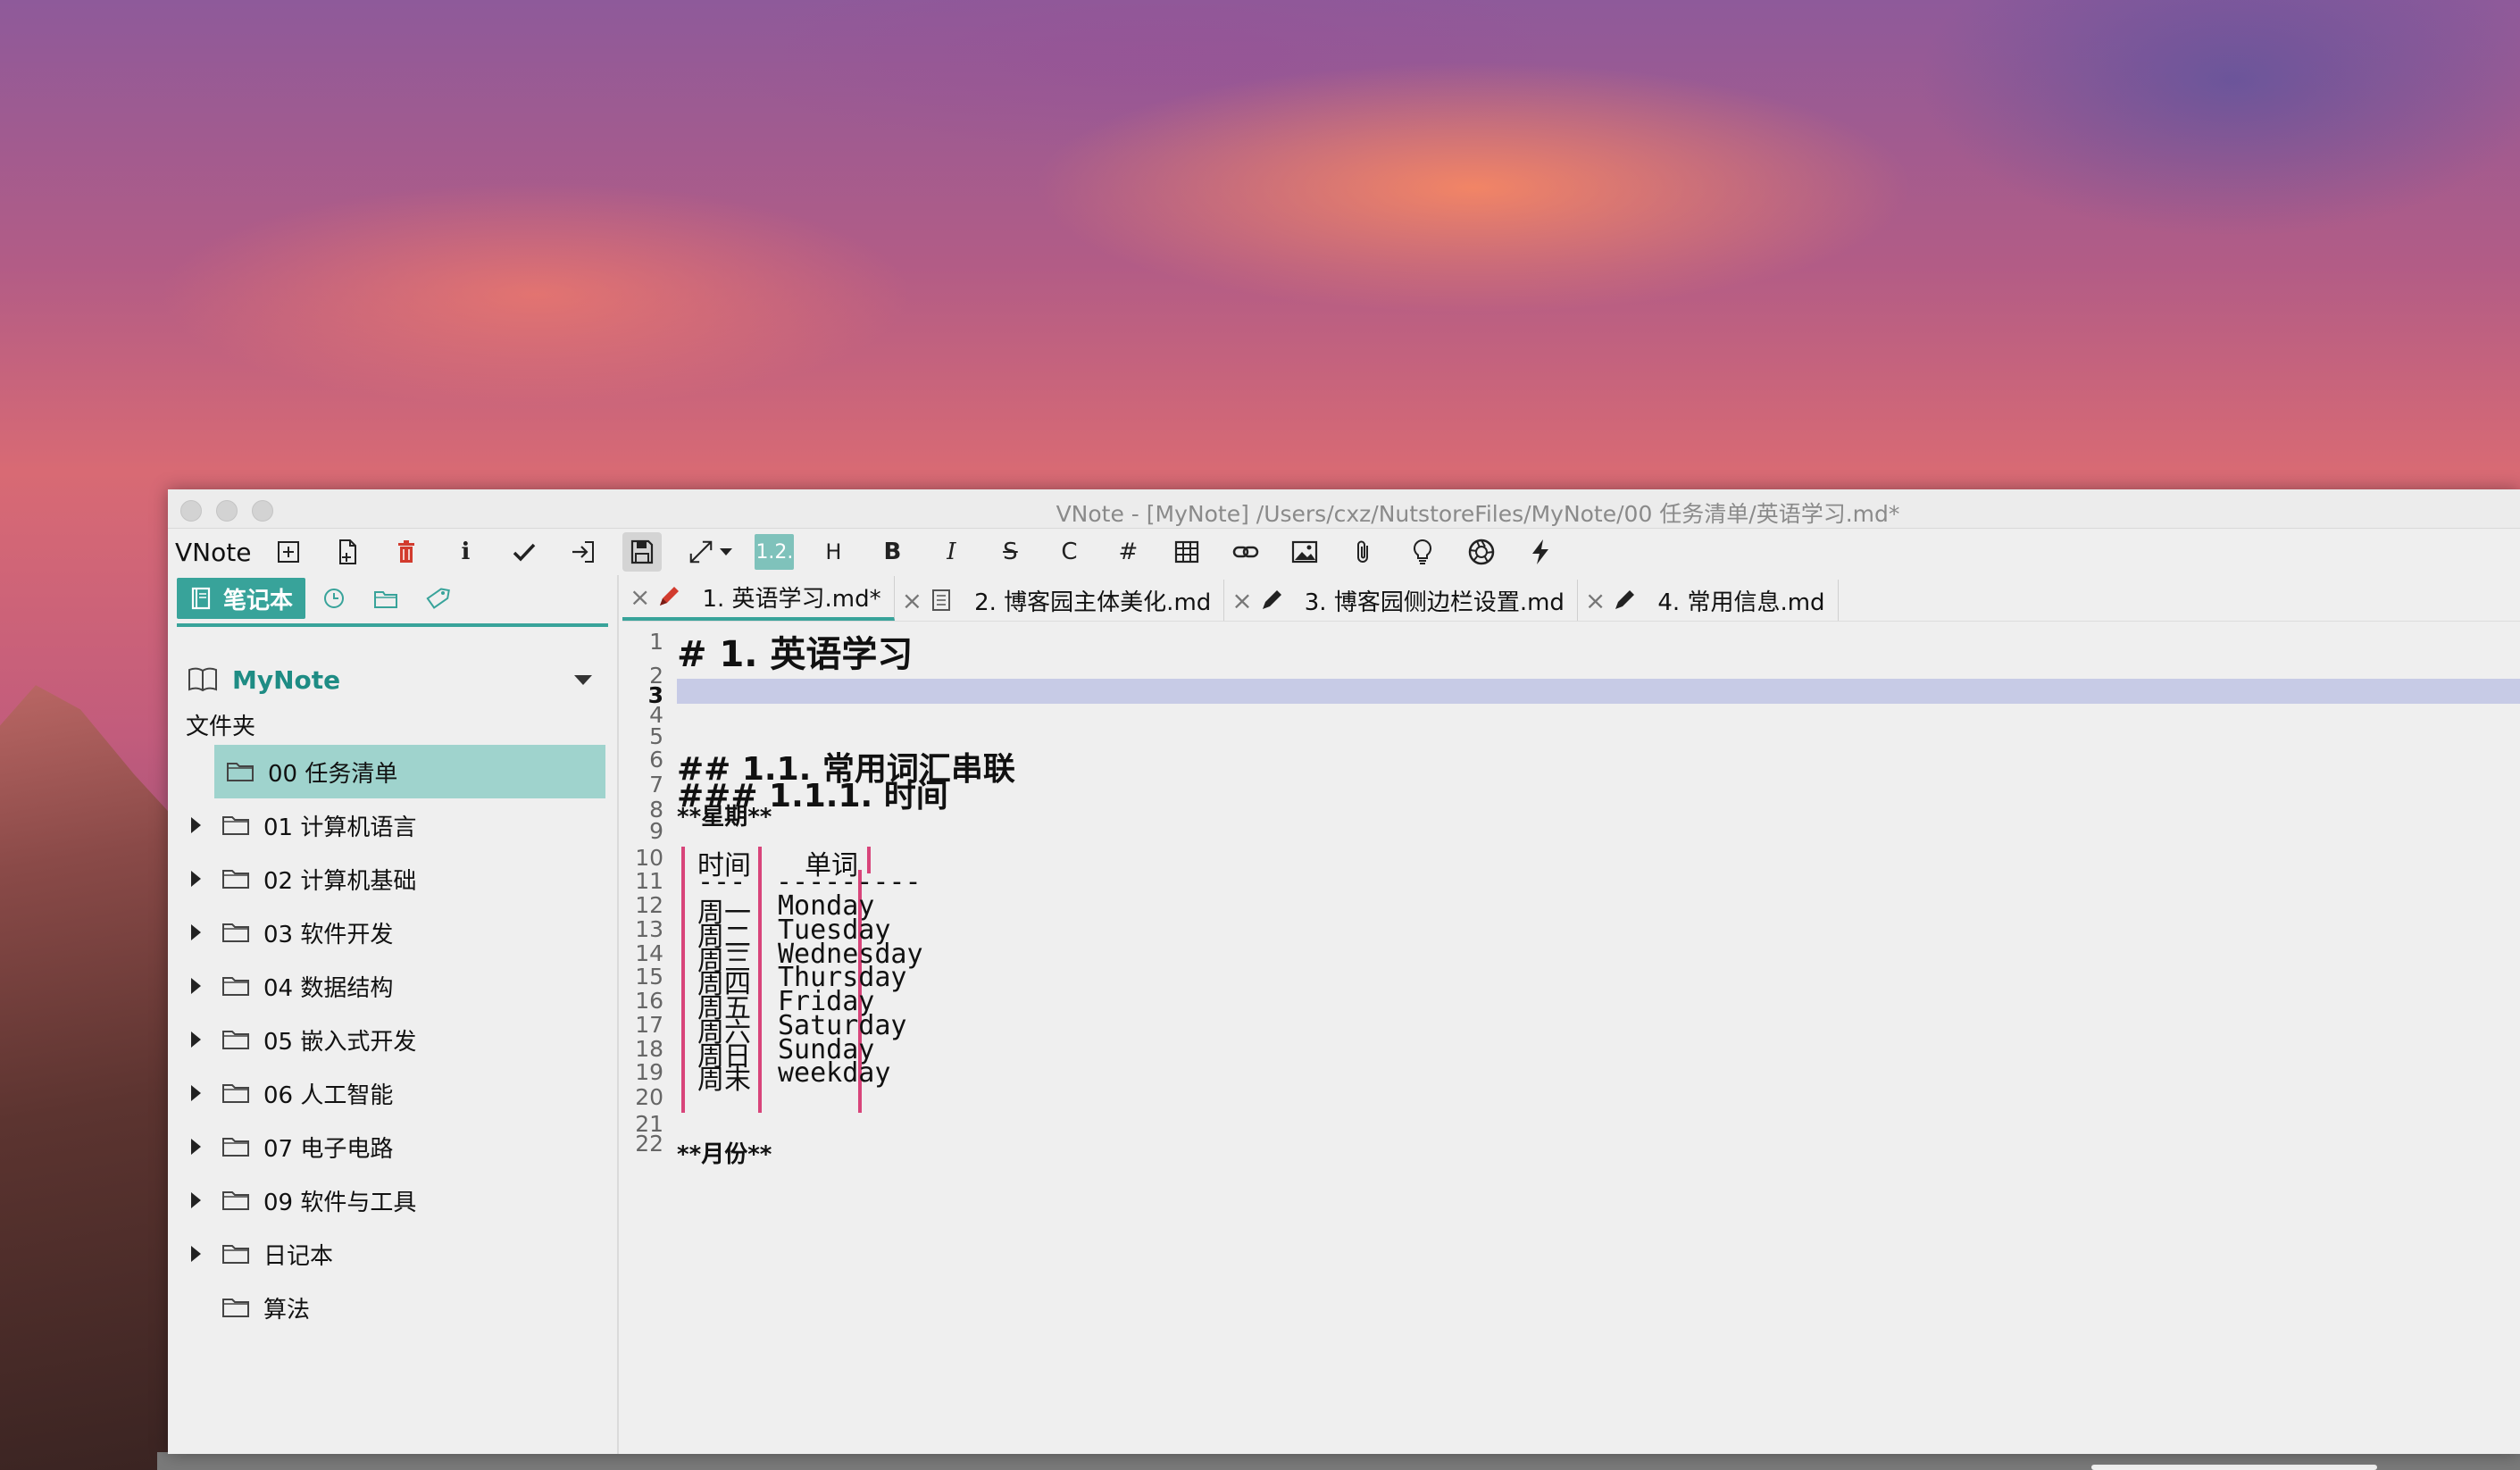  What do you see at coordinates (1060, 600) in the screenshot?
I see `tab-note: × 2. 博客园主体美化.md` at bounding box center [1060, 600].